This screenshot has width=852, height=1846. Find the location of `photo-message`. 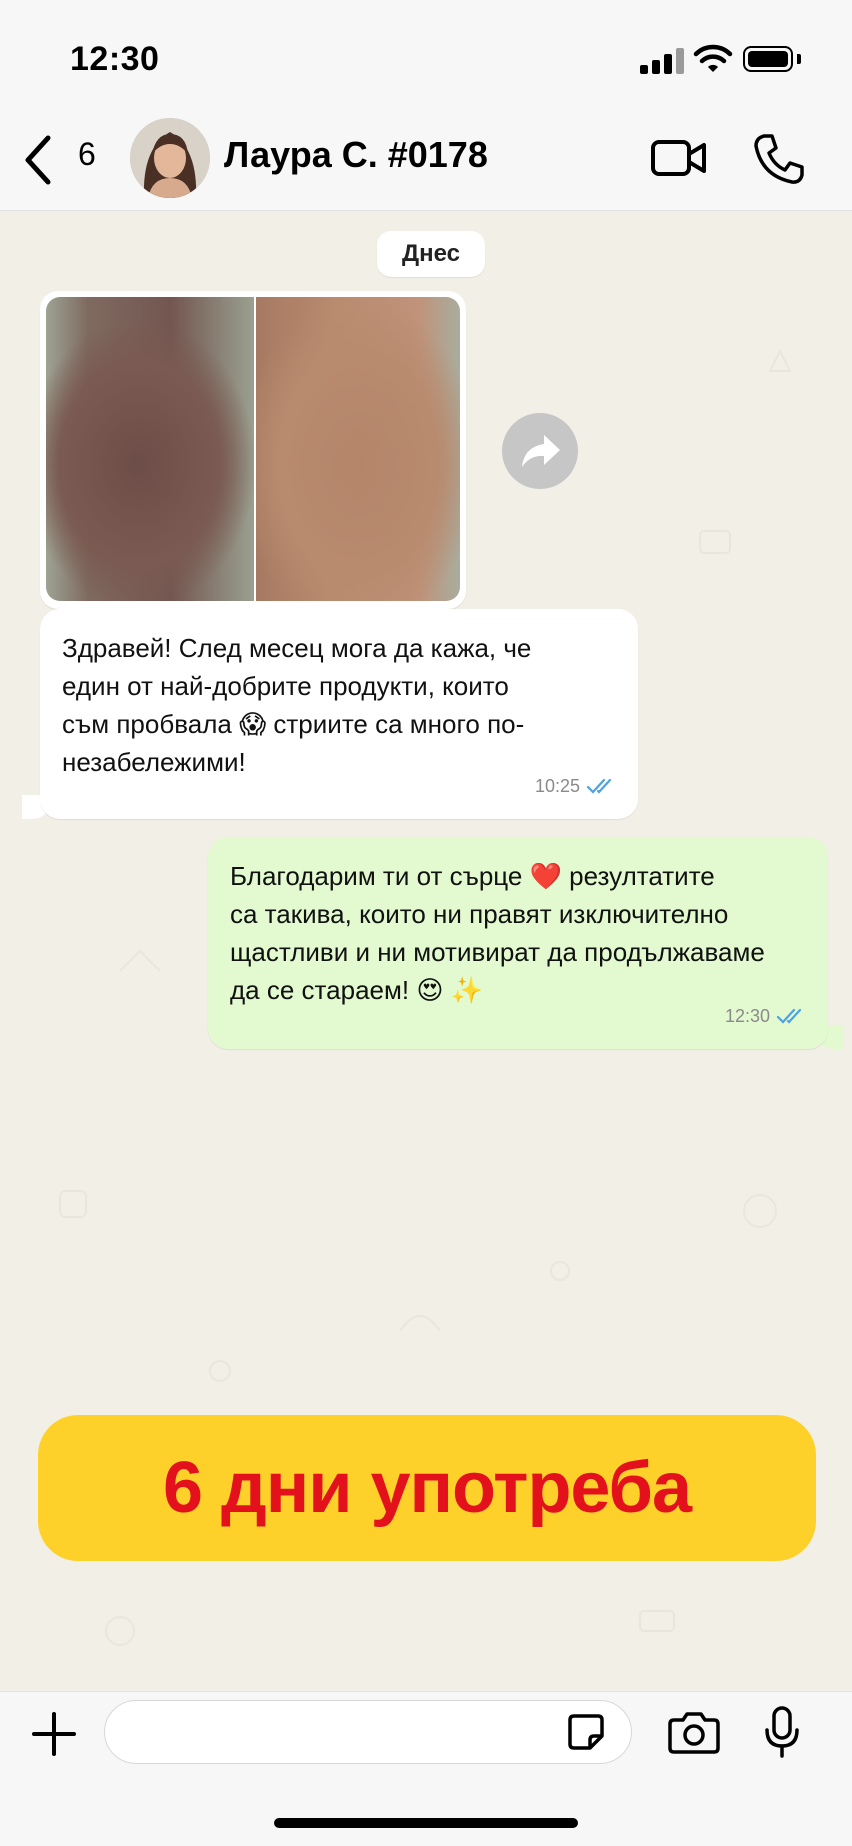

photo-message is located at coordinates (253, 450).